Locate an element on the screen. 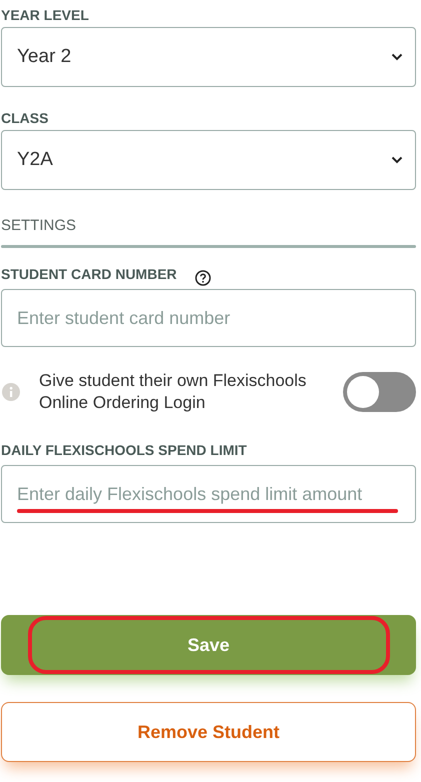 This screenshot has height=782, width=421. select-field: Y2A is located at coordinates (208, 160).